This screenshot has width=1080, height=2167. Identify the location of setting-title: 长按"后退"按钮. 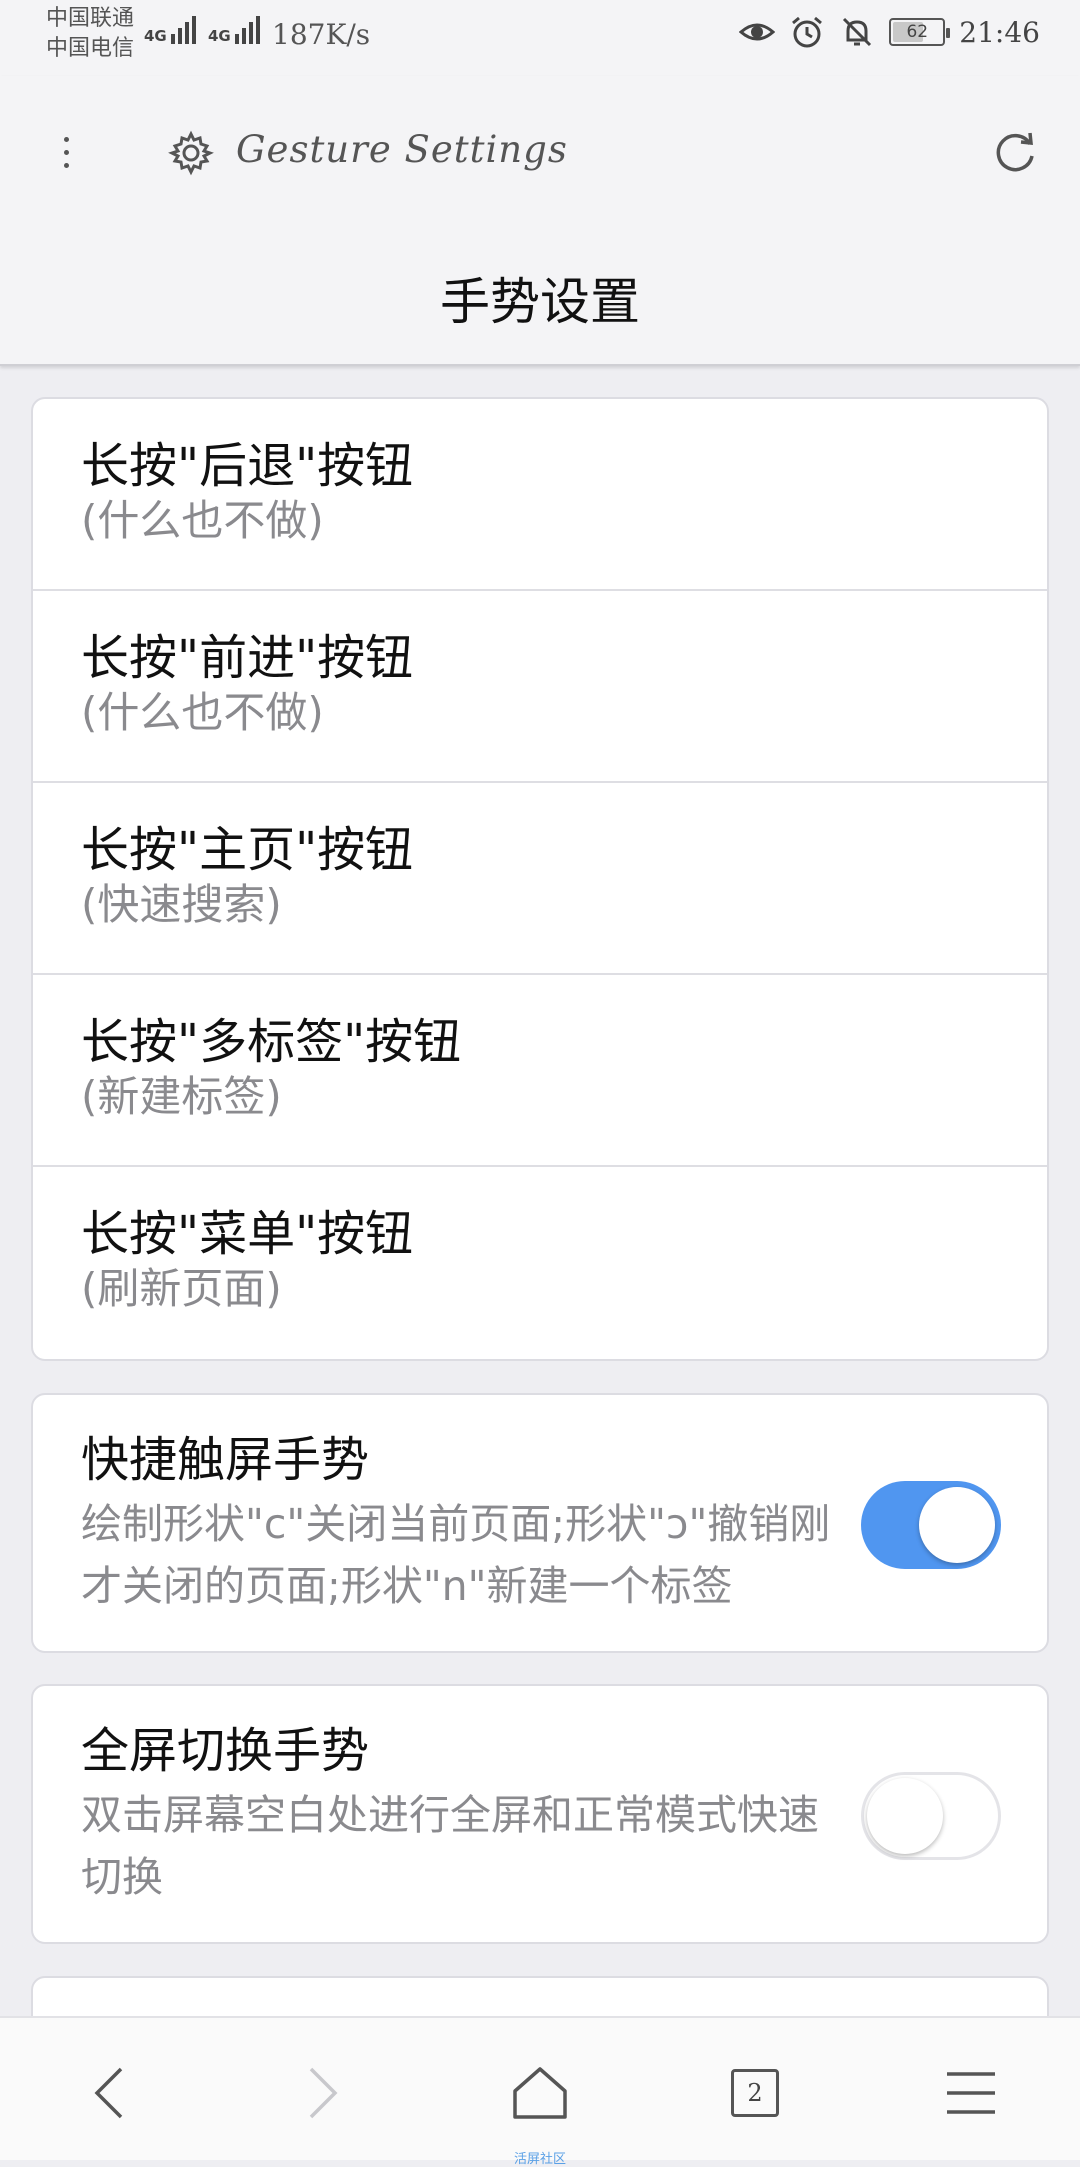
(247, 466).